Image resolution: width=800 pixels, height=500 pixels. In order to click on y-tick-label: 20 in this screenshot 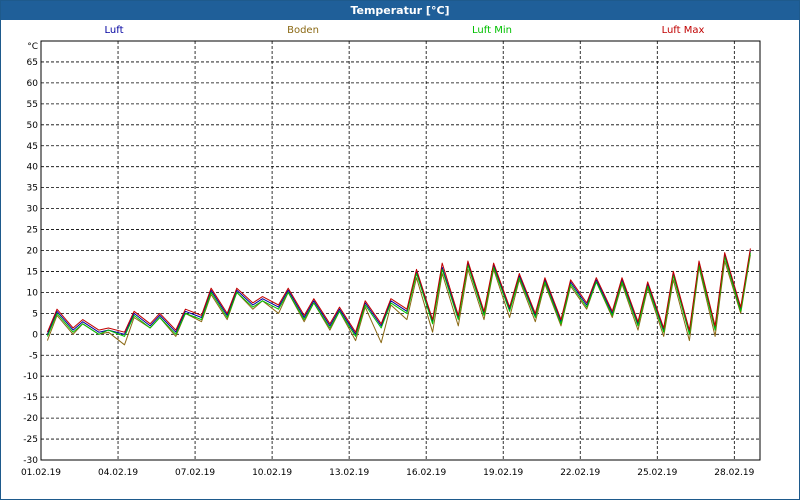, I will do `click(33, 252)`.